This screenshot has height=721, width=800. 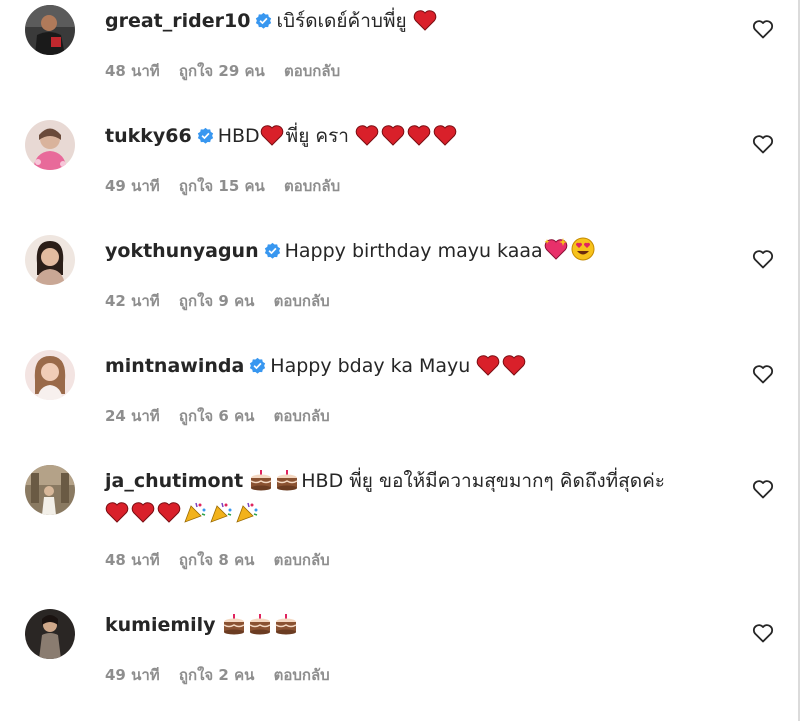 What do you see at coordinates (148, 136) in the screenshot?
I see `username: tukky66` at bounding box center [148, 136].